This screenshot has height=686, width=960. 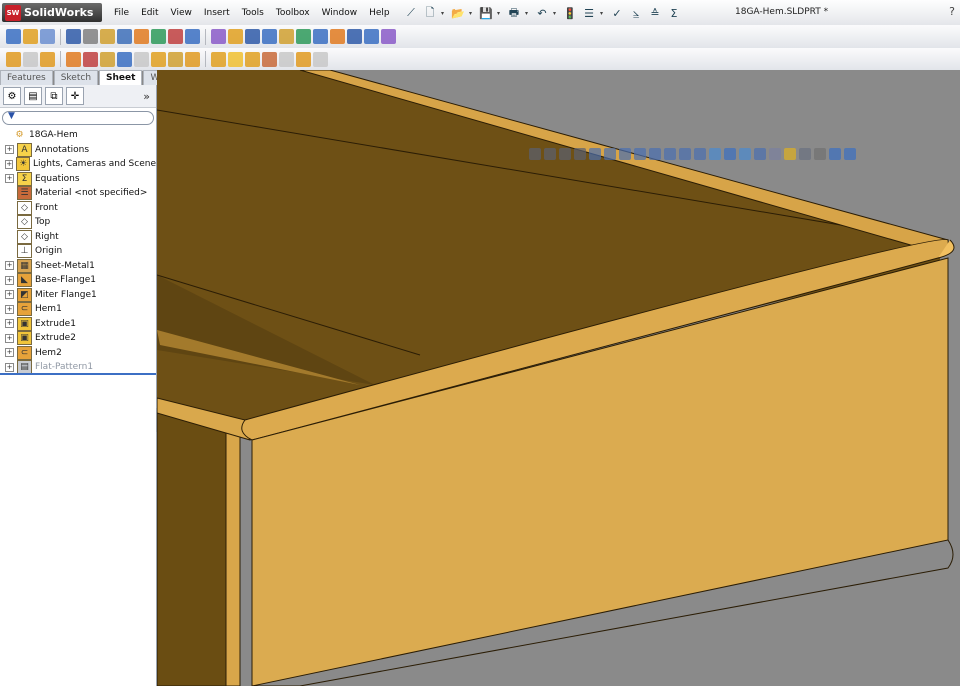 I want to click on tree-item: + ▣ Extrude1, so click(x=78, y=324).